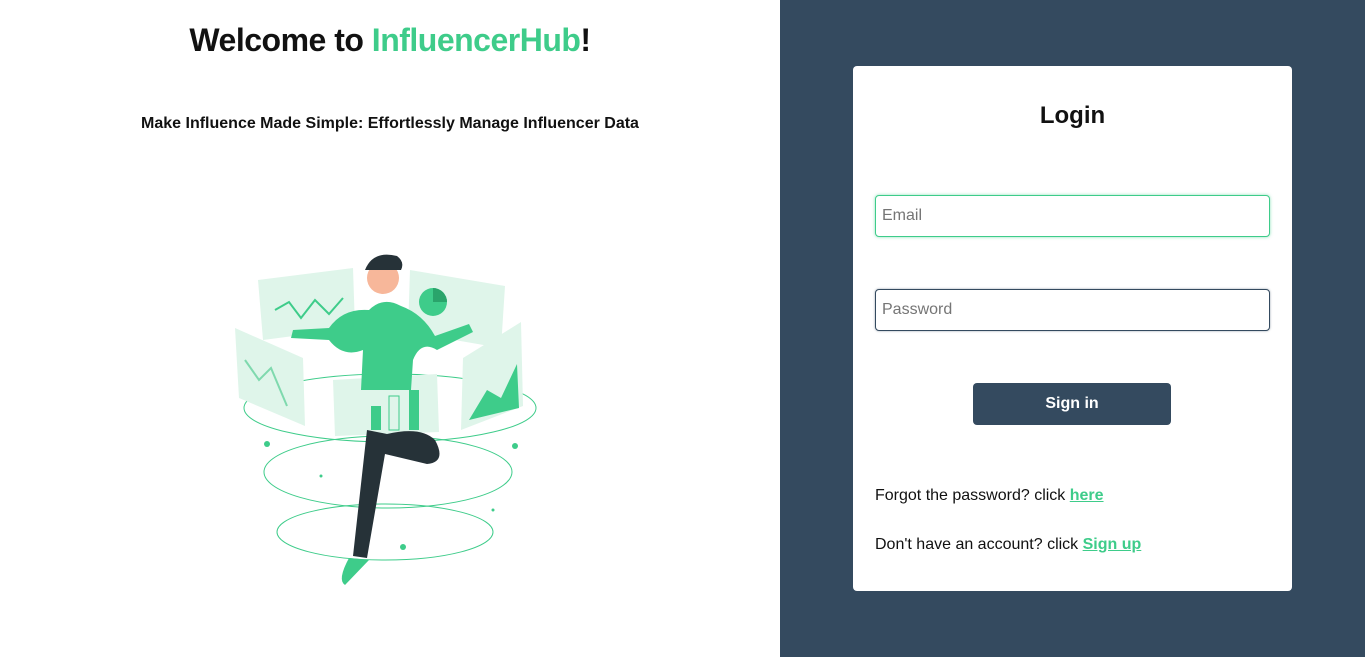 This screenshot has width=1365, height=657. Describe the element at coordinates (585, 40) in the screenshot. I see `welcome-suffix: !` at that location.